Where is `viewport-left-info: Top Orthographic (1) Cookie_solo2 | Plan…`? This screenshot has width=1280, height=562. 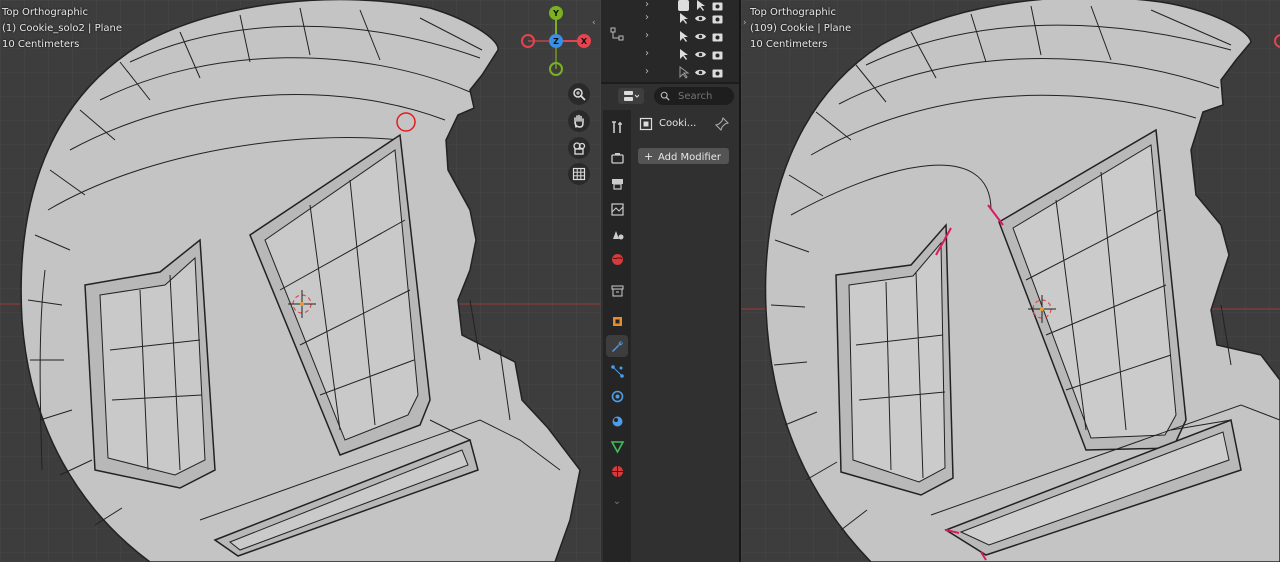 viewport-left-info: Top Orthographic (1) Cookie_solo2 | Plan… is located at coordinates (62, 29).